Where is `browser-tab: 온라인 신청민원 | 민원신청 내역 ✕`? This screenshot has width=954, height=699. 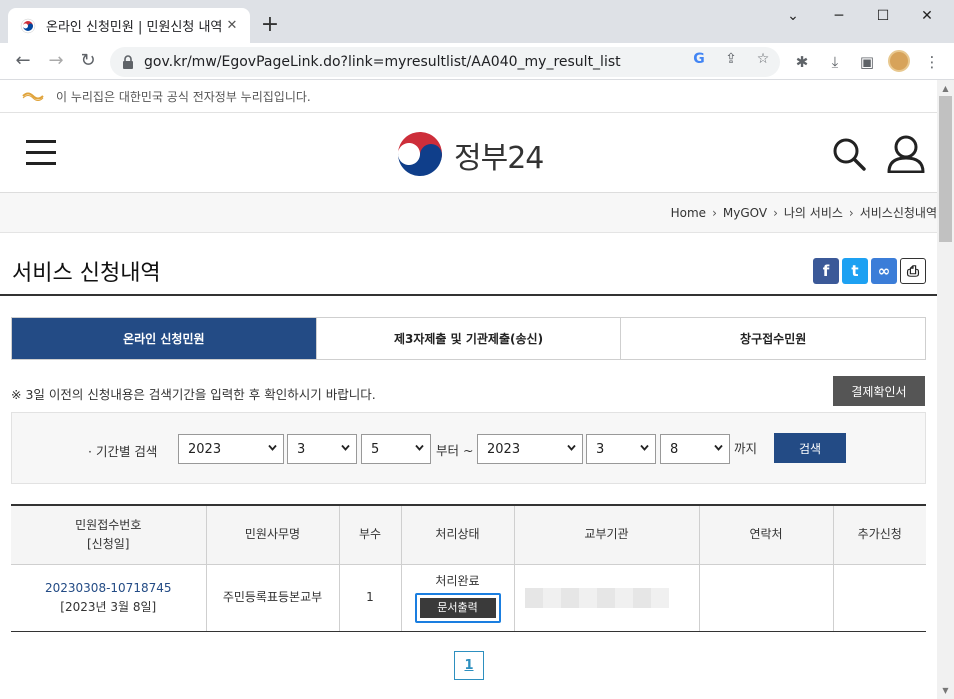
browser-tab: 온라인 신청민원 | 민원신청 내역 ✕ is located at coordinates (129, 25).